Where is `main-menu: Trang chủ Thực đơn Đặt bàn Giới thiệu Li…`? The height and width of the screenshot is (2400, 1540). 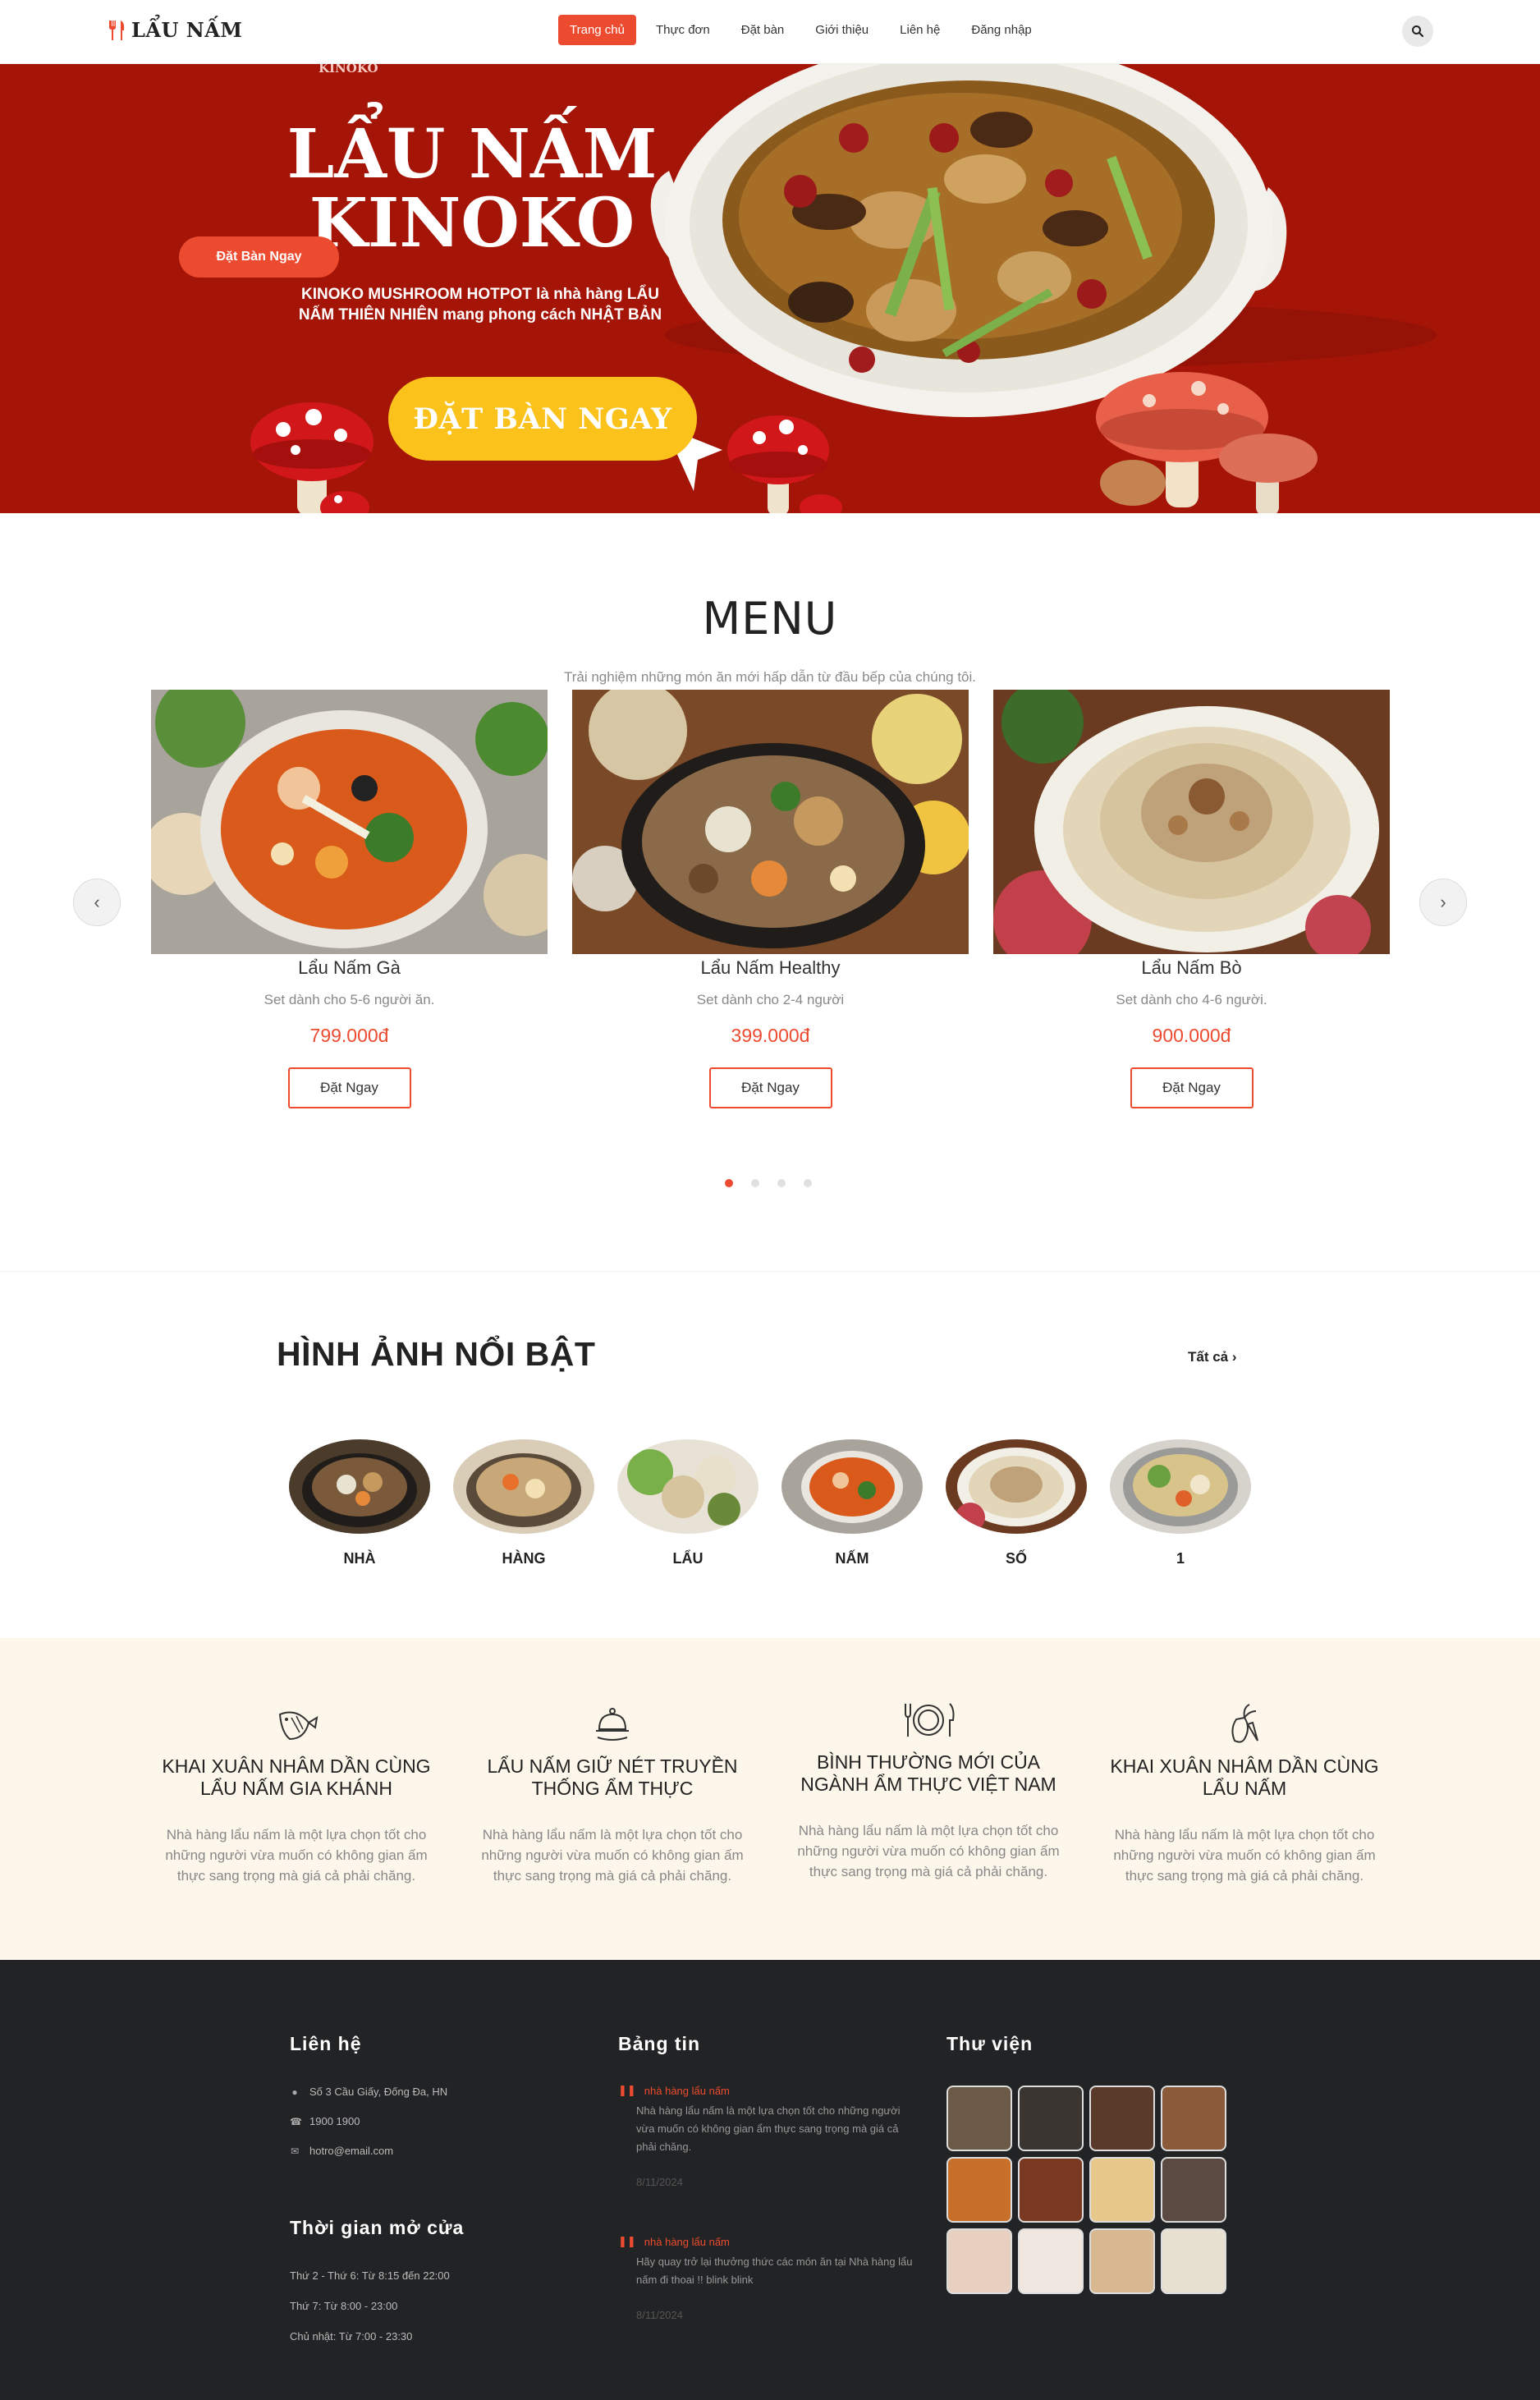 main-menu: Trang chủ Thực đơn Đặt bàn Giới thiệu Li… is located at coordinates (801, 30).